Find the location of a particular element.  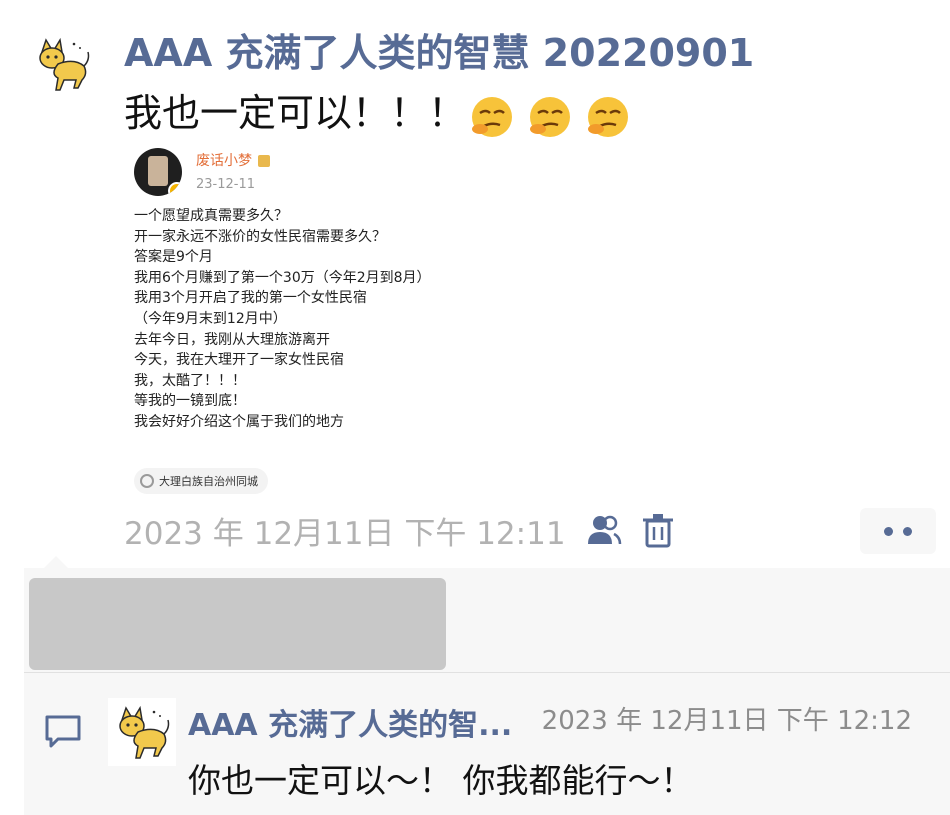

comment-author-avatar is located at coordinates (142, 732).